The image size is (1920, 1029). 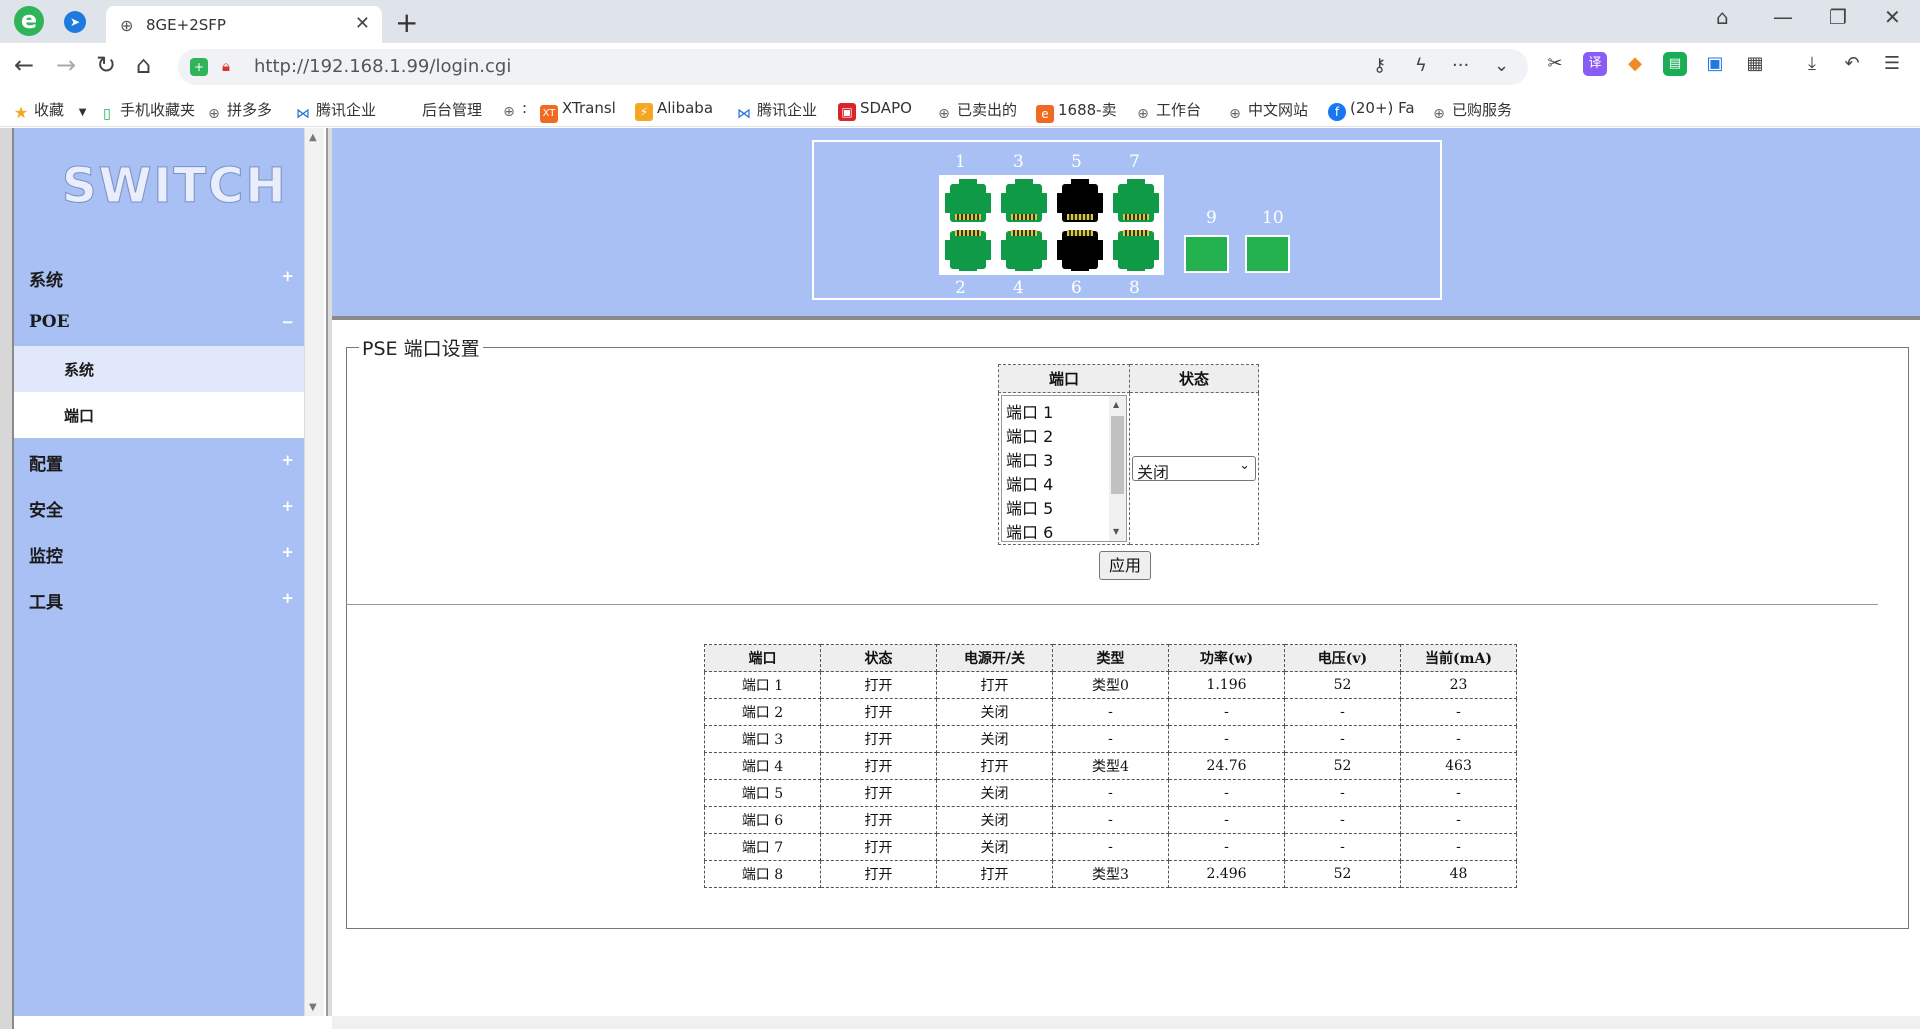 I want to click on bookmark-item: f (20+) Fa, so click(x=1371, y=110).